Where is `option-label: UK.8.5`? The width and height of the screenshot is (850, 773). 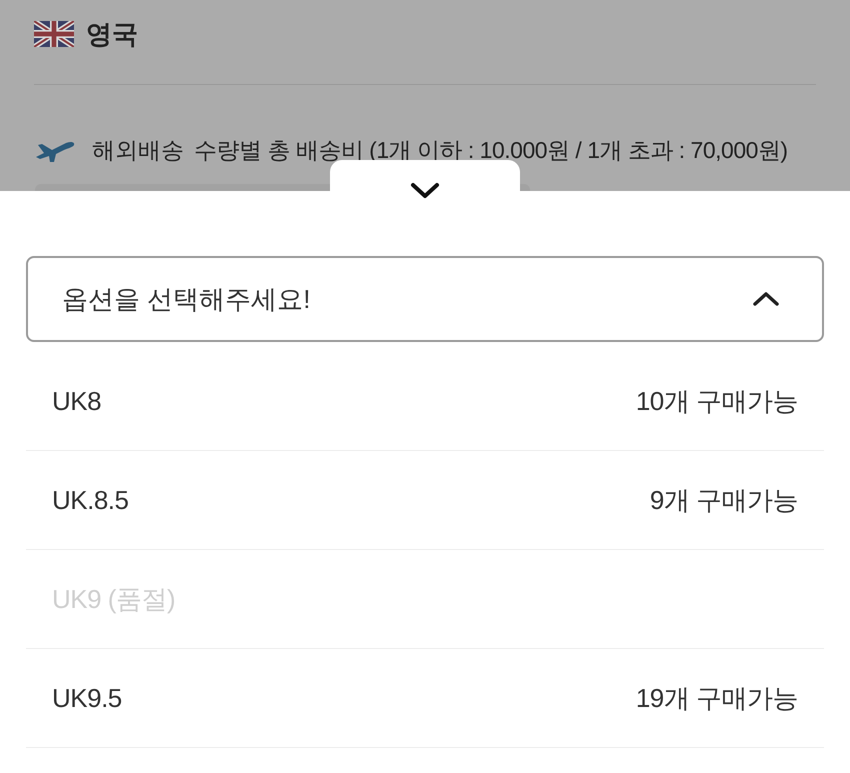 option-label: UK.8.5 is located at coordinates (90, 500).